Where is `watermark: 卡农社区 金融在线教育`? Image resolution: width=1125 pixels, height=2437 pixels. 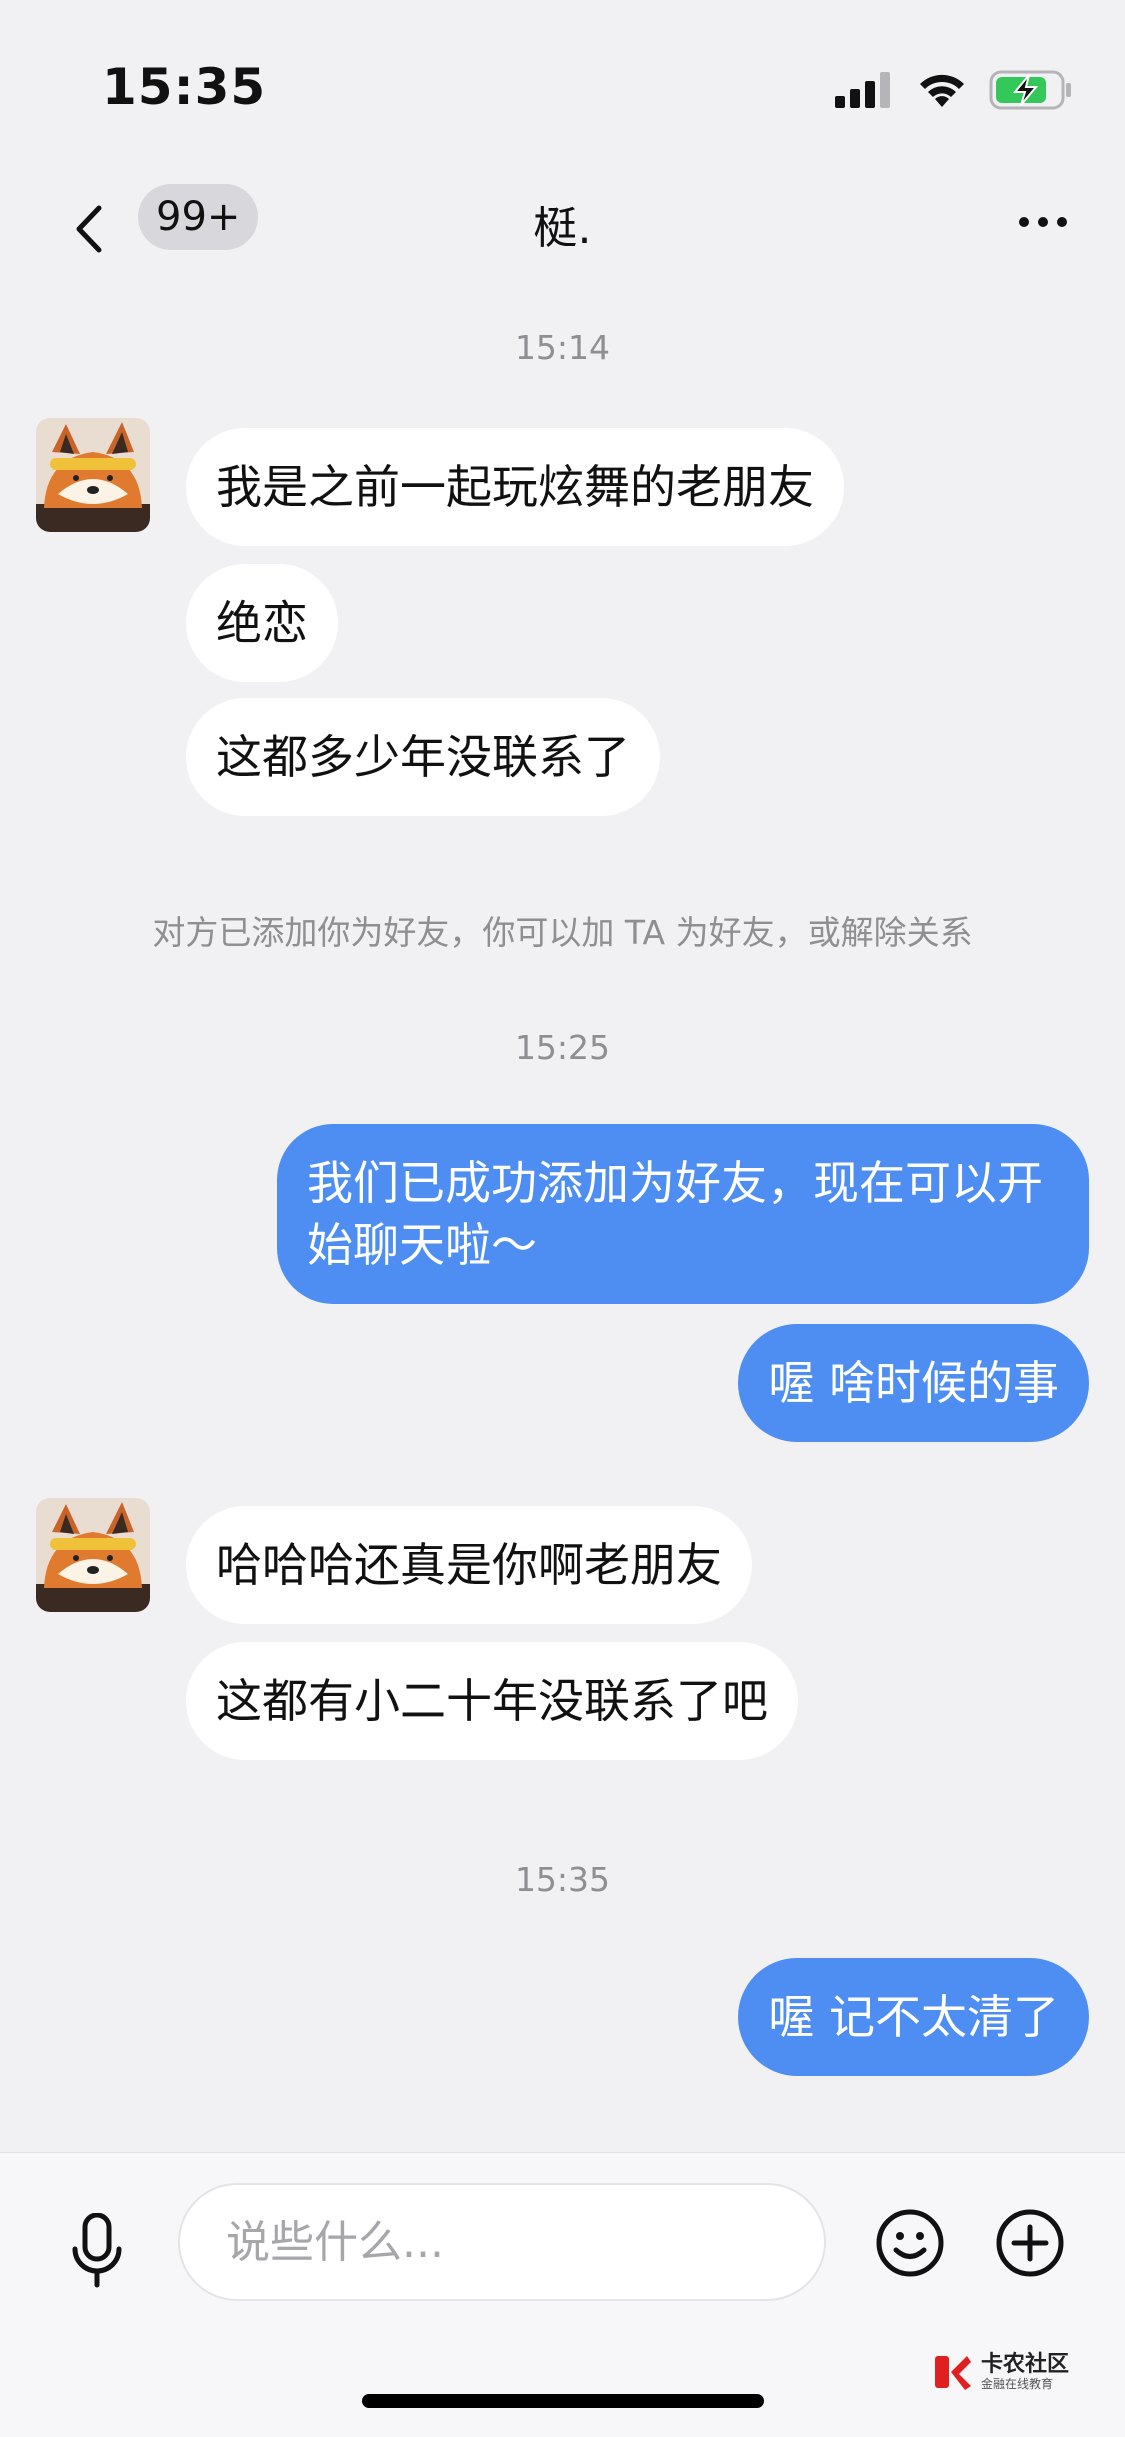
watermark: 卡农社区 金融在线教育 is located at coordinates (1001, 2372).